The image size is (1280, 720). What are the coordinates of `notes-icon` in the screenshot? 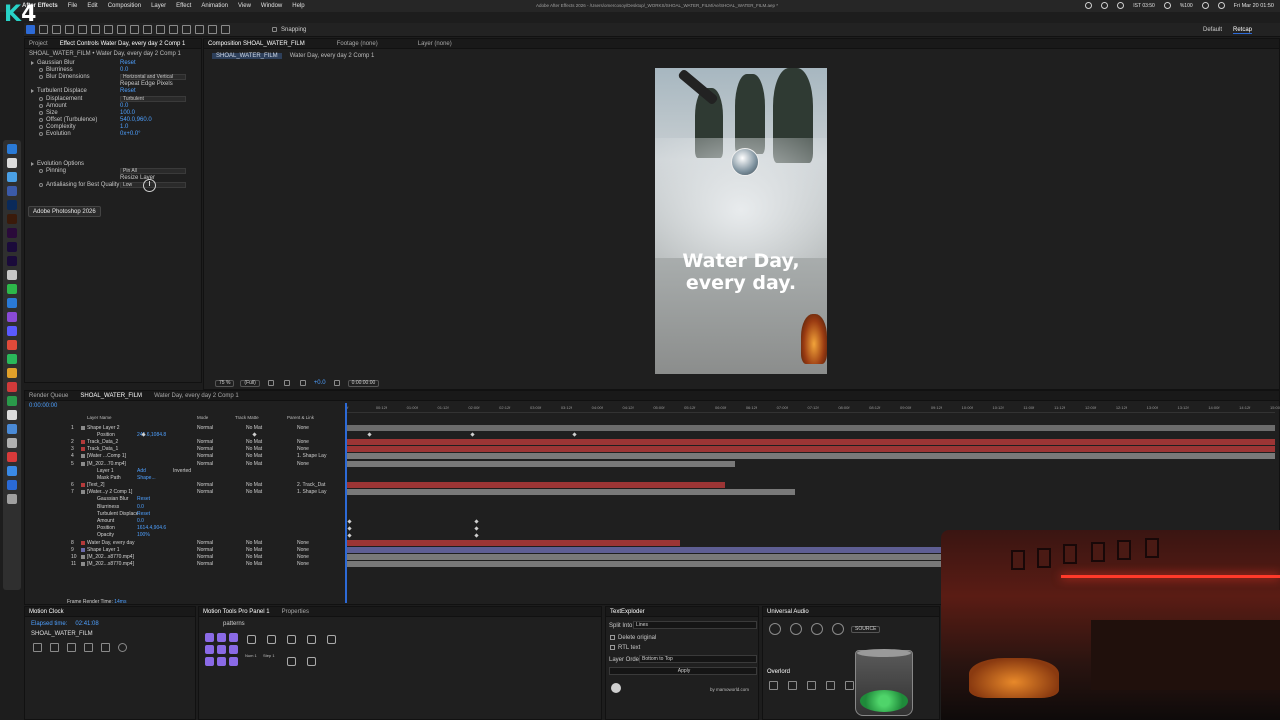 It's located at (12, 163).